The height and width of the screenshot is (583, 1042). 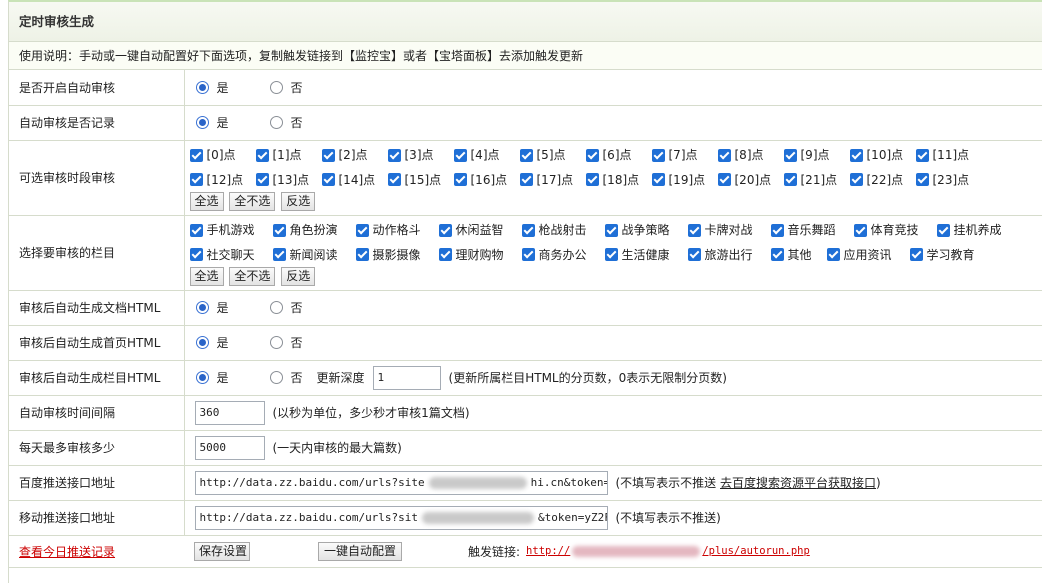 What do you see at coordinates (729, 230) in the screenshot?
I see `checkbox-item: 卡牌对战` at bounding box center [729, 230].